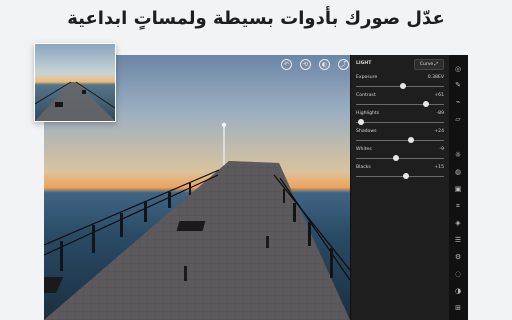 The height and width of the screenshot is (320, 512). I want to click on details-icon: ◌, so click(458, 274).